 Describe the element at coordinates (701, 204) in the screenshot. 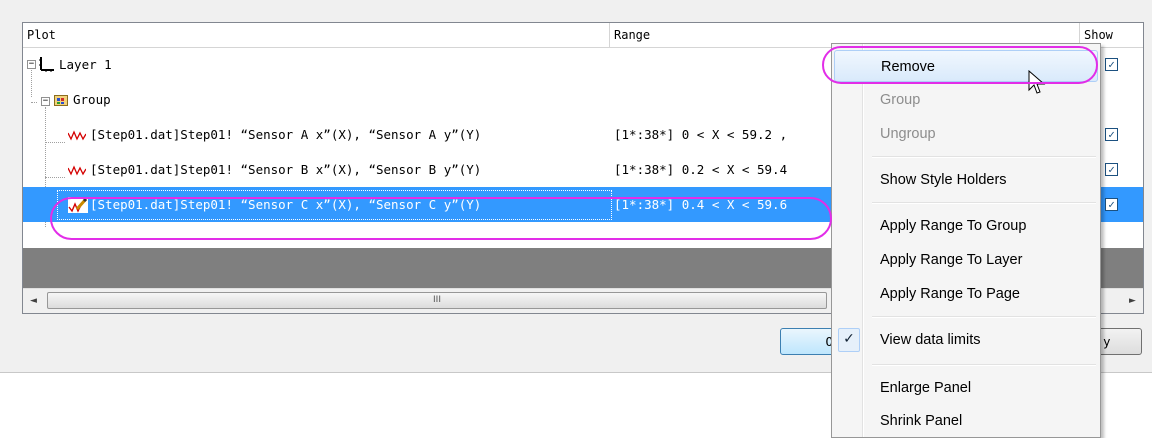

I see `plot-range: [1*:38*] 0.4 < X < 59.6` at that location.